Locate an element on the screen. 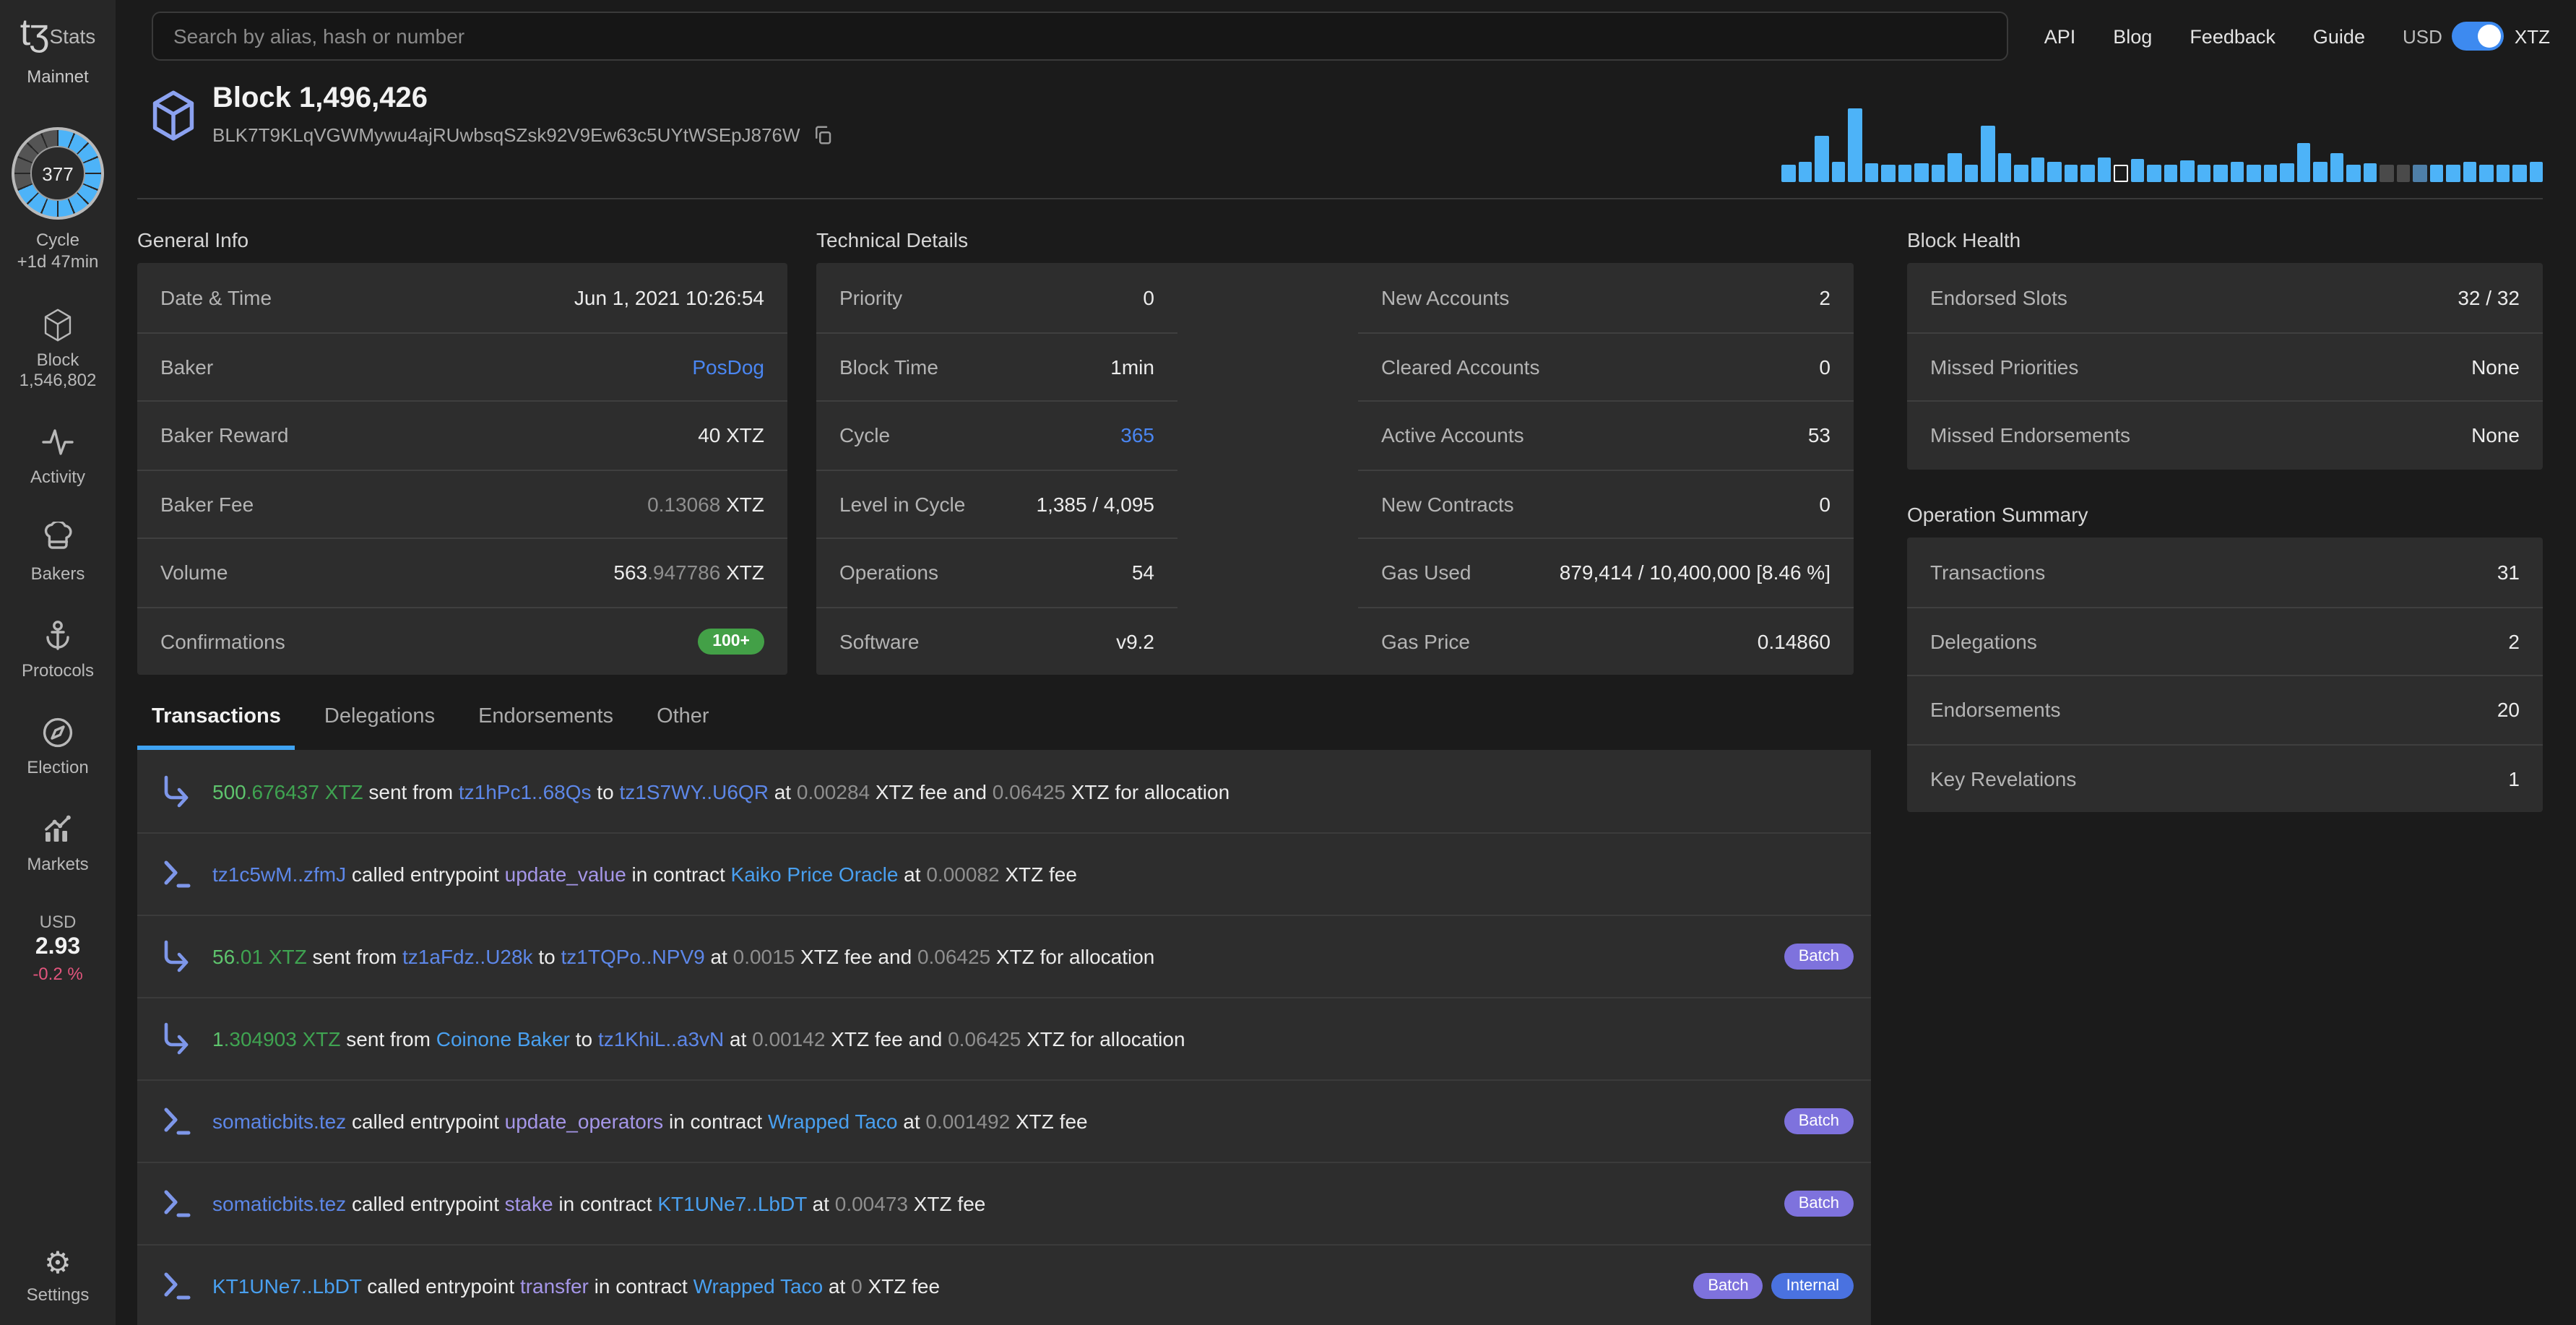  value-link: 365 is located at coordinates (1137, 435).